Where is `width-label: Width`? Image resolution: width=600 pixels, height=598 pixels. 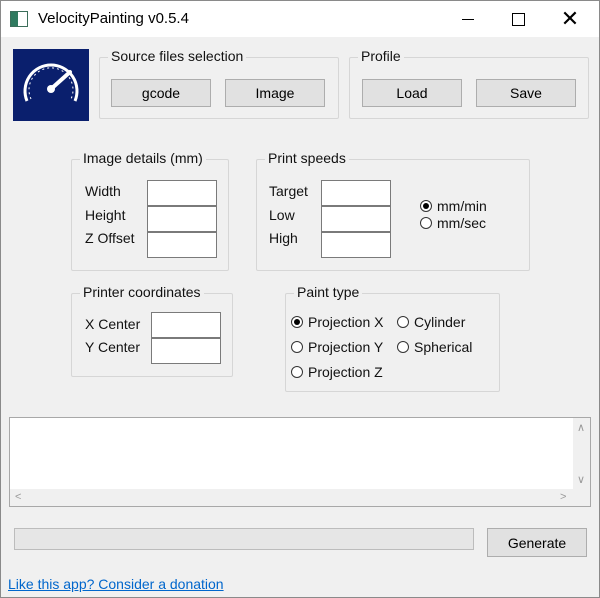 width-label: Width is located at coordinates (103, 191).